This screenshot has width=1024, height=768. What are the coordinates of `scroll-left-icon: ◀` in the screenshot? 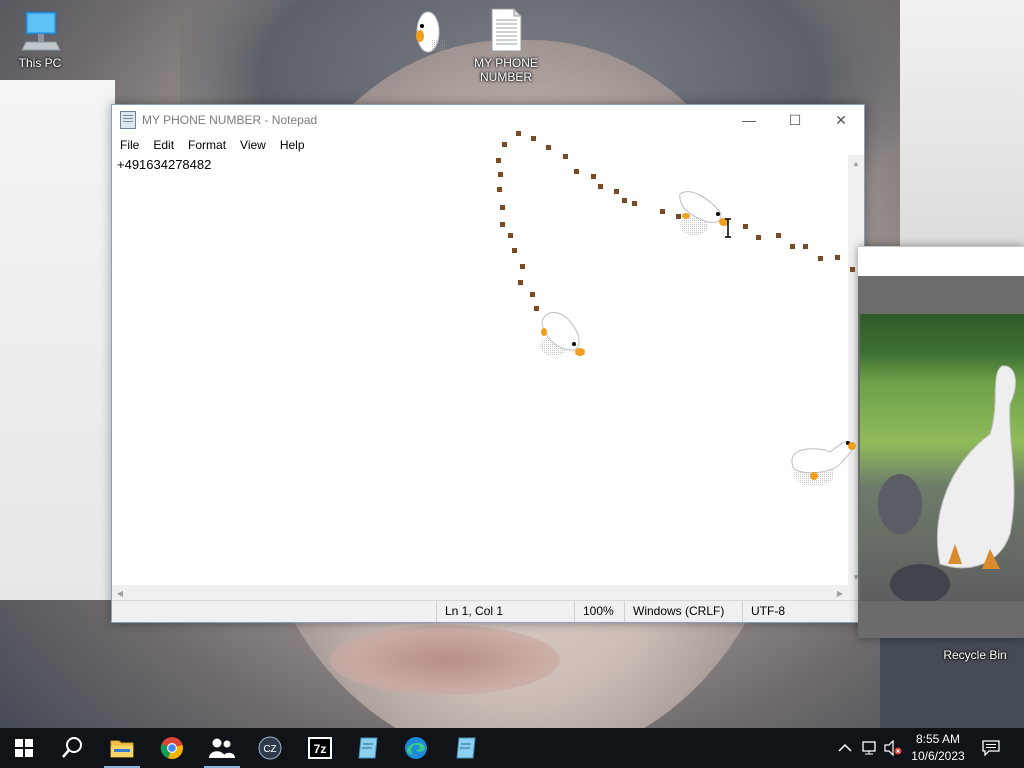 It's located at (120, 593).